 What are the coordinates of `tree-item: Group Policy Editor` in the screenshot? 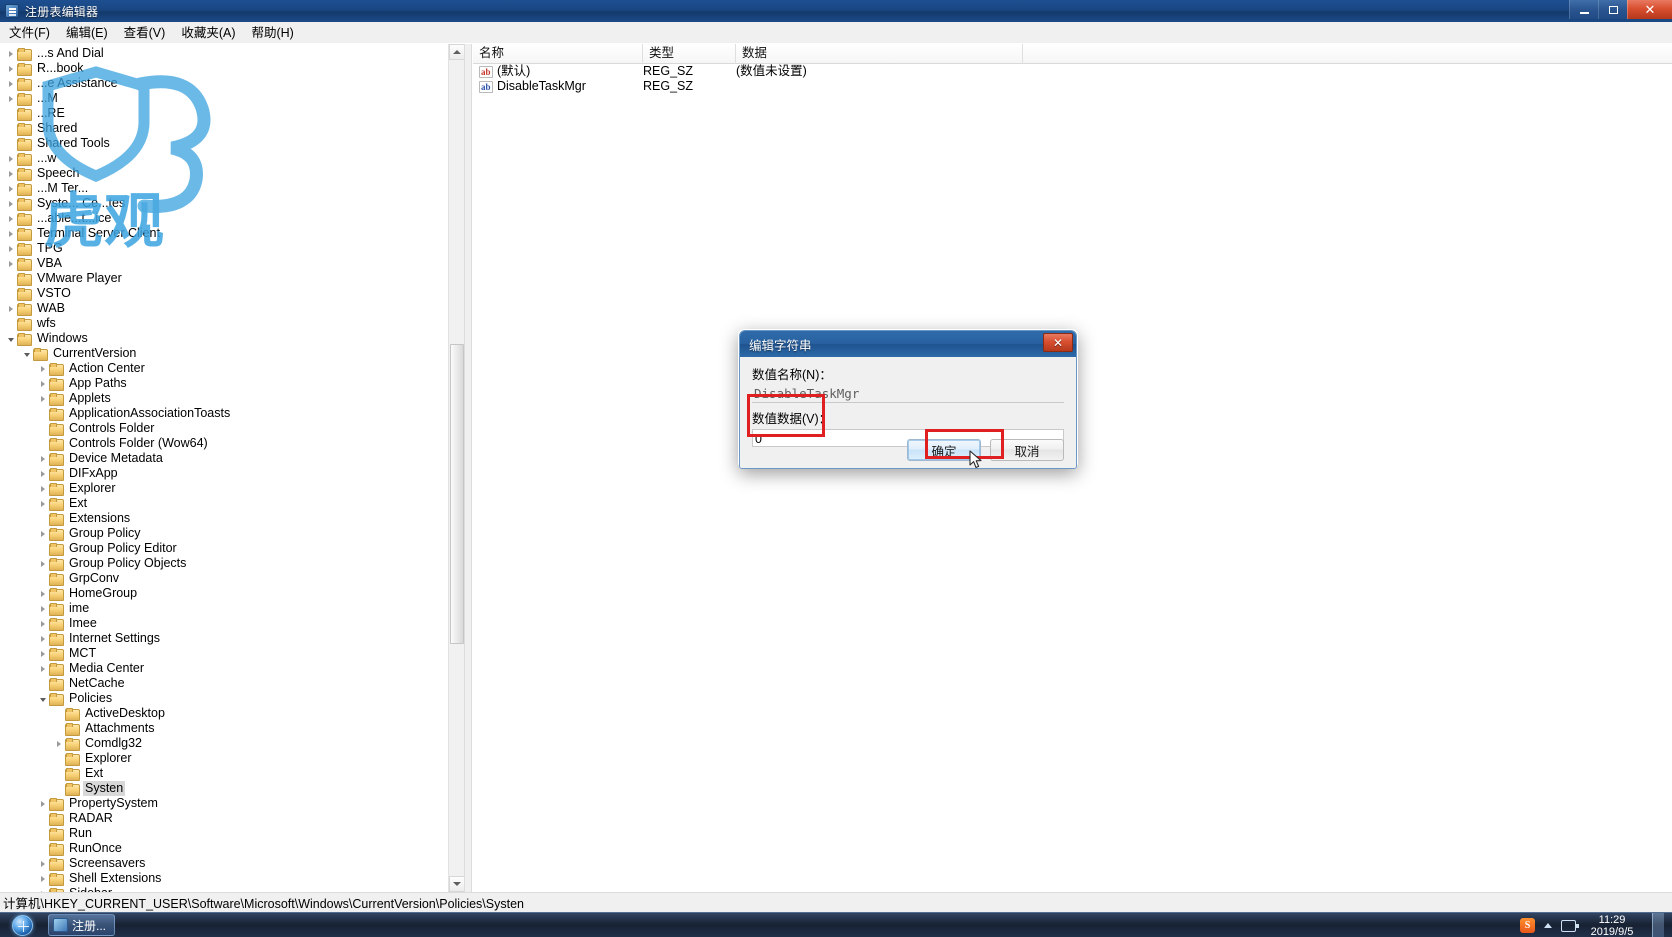 It's located at (232, 548).